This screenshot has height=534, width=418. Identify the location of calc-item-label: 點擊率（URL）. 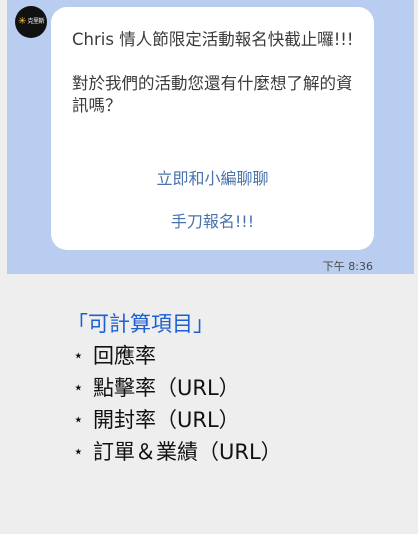
(166, 388).